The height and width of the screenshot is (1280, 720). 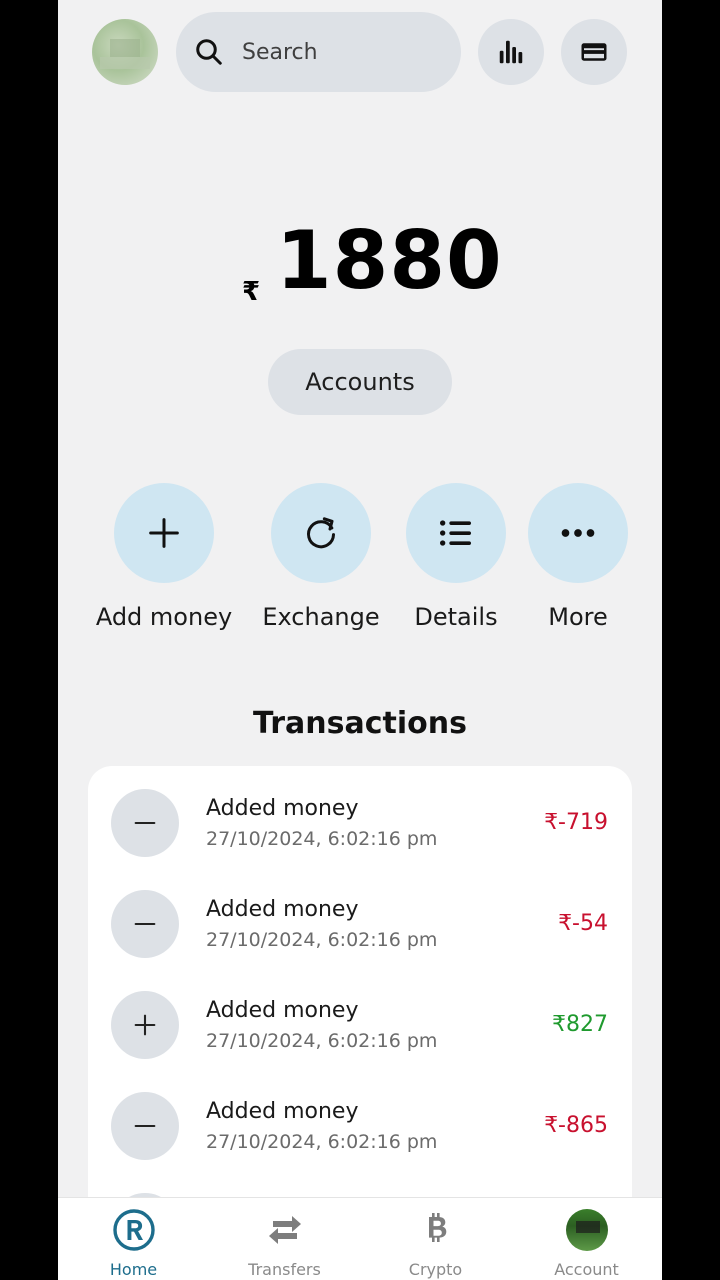 I want to click on nav-transfers-label: Transfers, so click(x=284, y=1269).